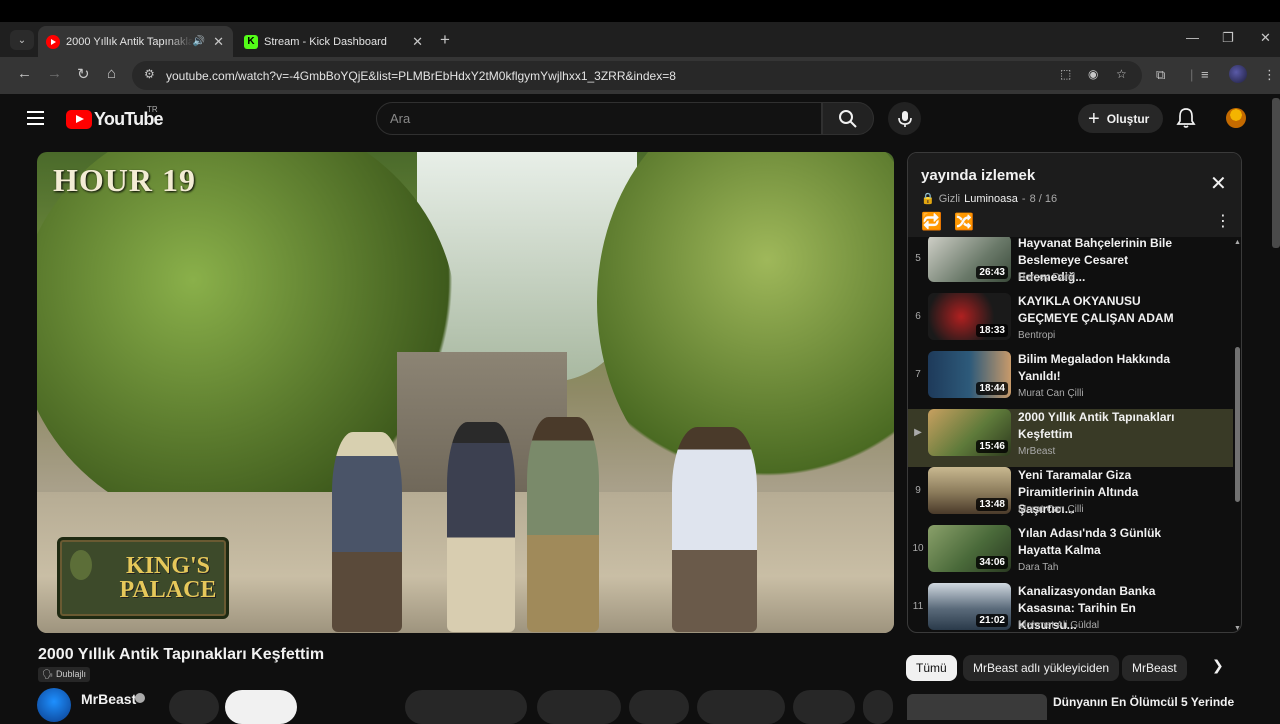 Image resolution: width=1280 pixels, height=724 pixels. Describe the element at coordinates (1237, 424) in the screenshot. I see `scrollbar-thumb` at that location.